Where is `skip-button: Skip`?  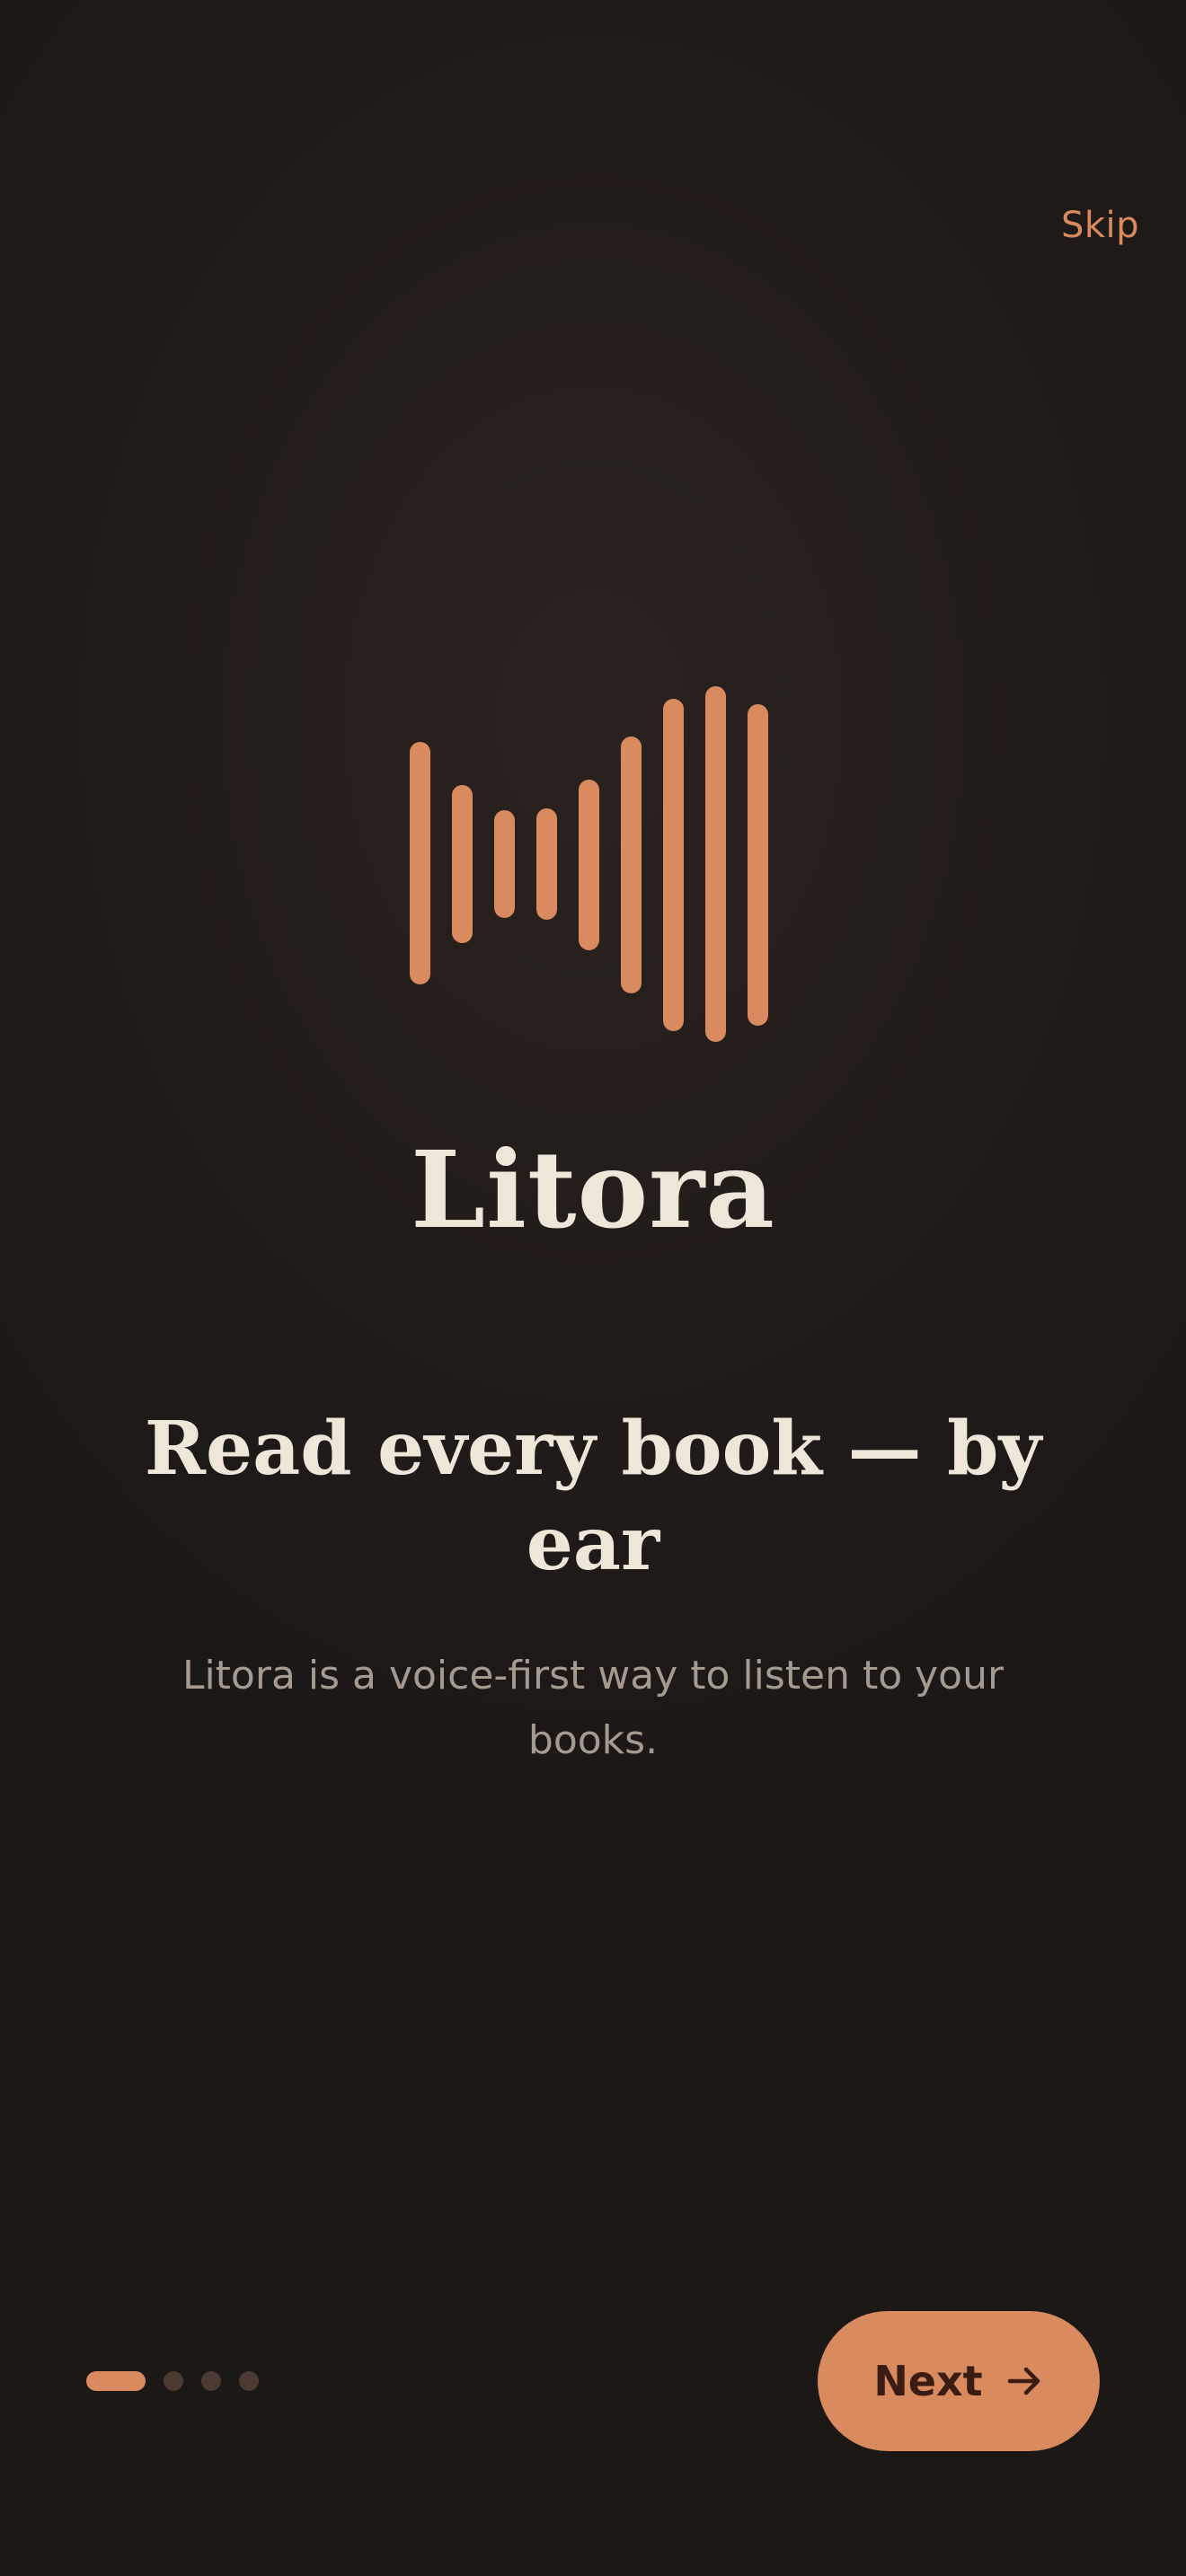
skip-button: Skip is located at coordinates (1100, 225).